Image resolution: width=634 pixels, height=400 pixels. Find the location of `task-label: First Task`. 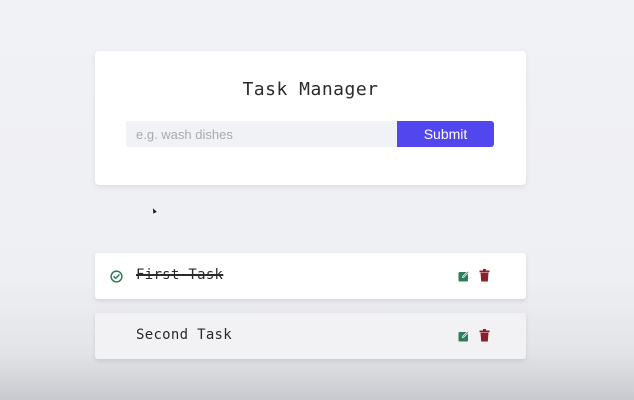

task-label: First Task is located at coordinates (180, 275).